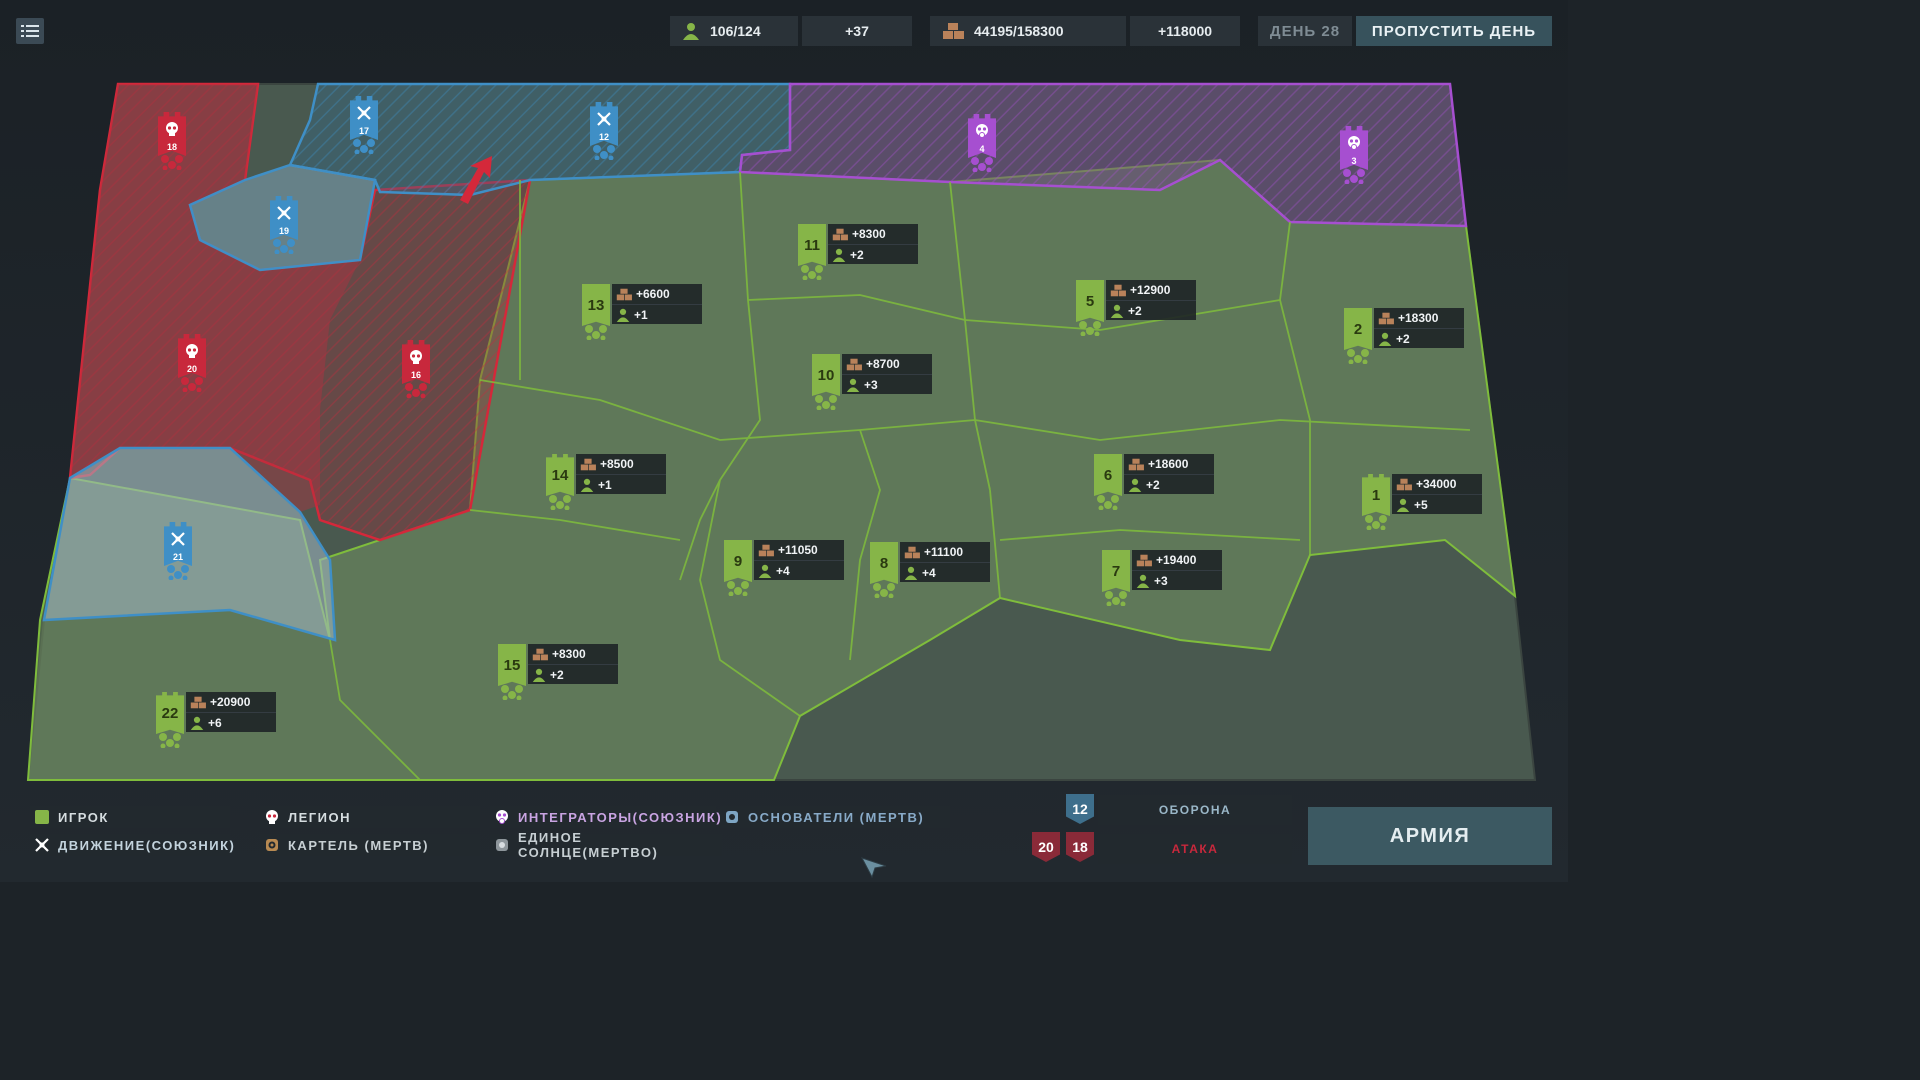 The height and width of the screenshot is (1080, 1920). What do you see at coordinates (284, 218) in the screenshot?
I see `enemy-banner: 19` at bounding box center [284, 218].